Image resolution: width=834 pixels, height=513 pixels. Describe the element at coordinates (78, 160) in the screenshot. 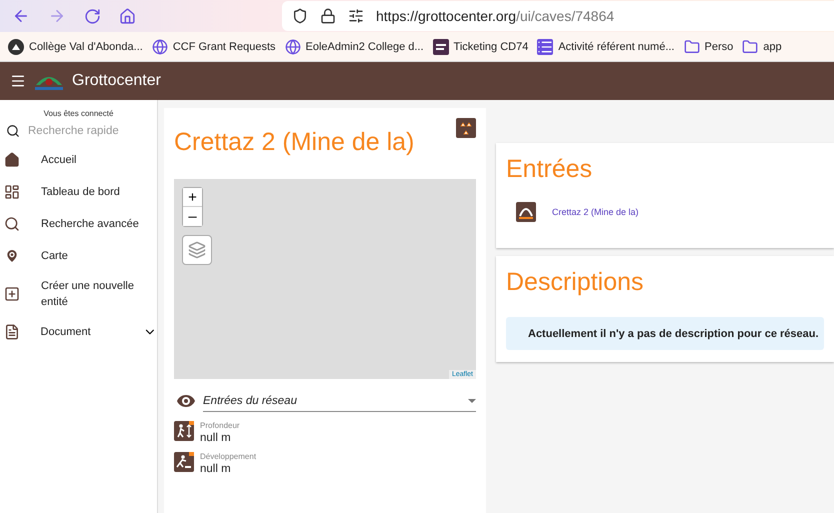

I see `nav-item: Accueil` at that location.